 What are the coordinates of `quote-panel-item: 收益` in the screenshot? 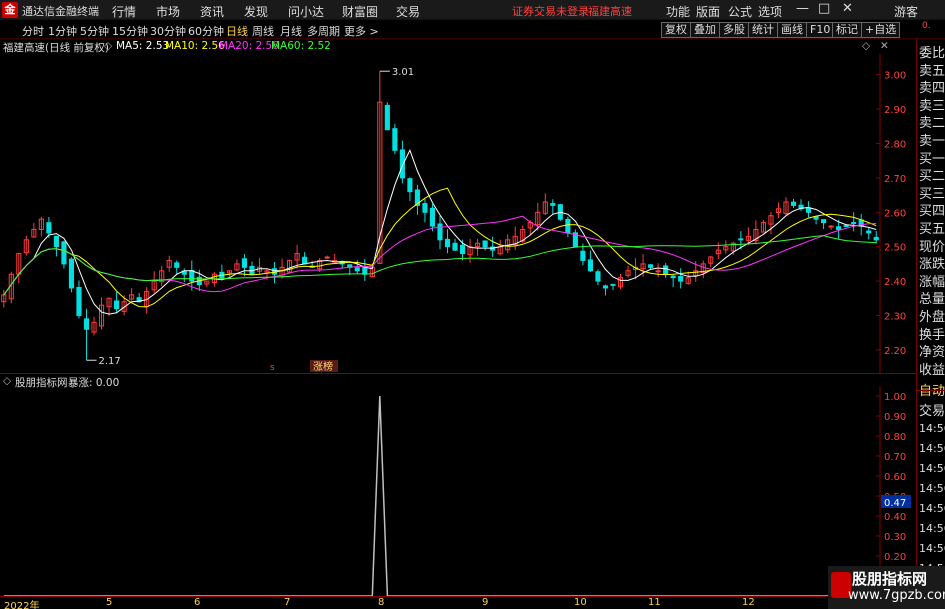 It's located at (932, 368).